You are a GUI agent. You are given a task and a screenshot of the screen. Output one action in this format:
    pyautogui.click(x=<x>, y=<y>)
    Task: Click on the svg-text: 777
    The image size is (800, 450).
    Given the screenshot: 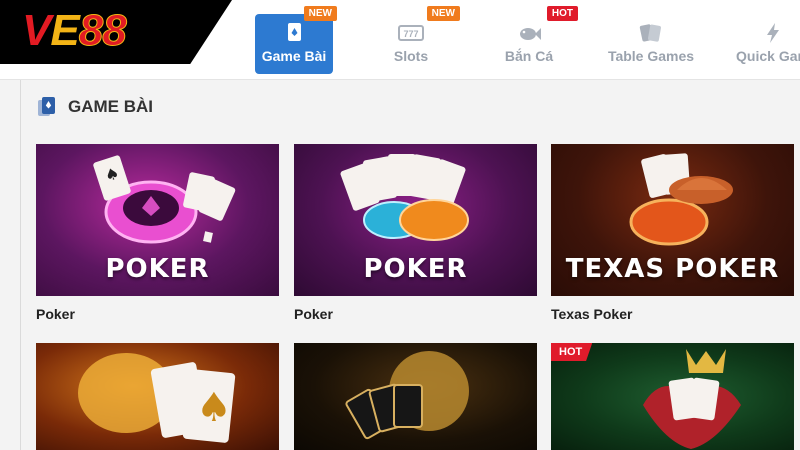 What is the action you would take?
    pyautogui.click(x=410, y=34)
    